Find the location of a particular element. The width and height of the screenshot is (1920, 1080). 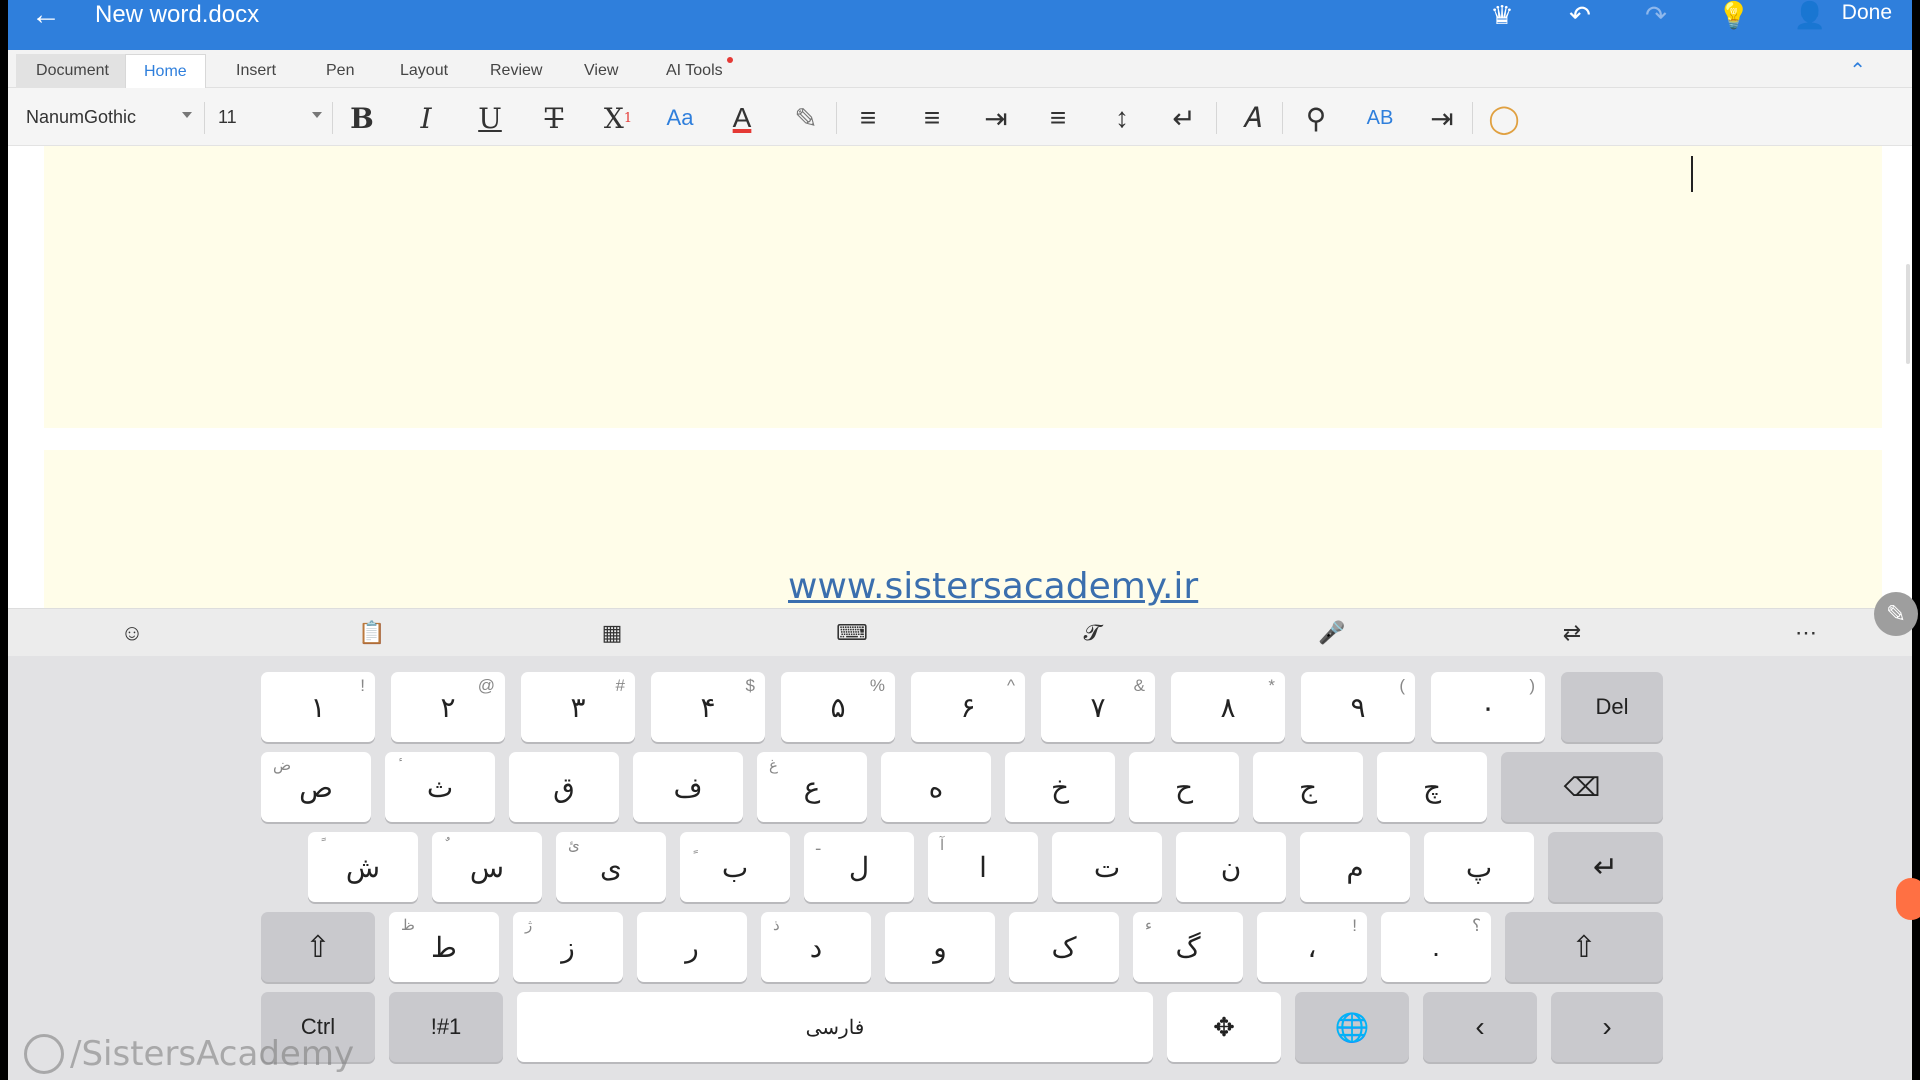

key-9: ٩( is located at coordinates (1358, 707).